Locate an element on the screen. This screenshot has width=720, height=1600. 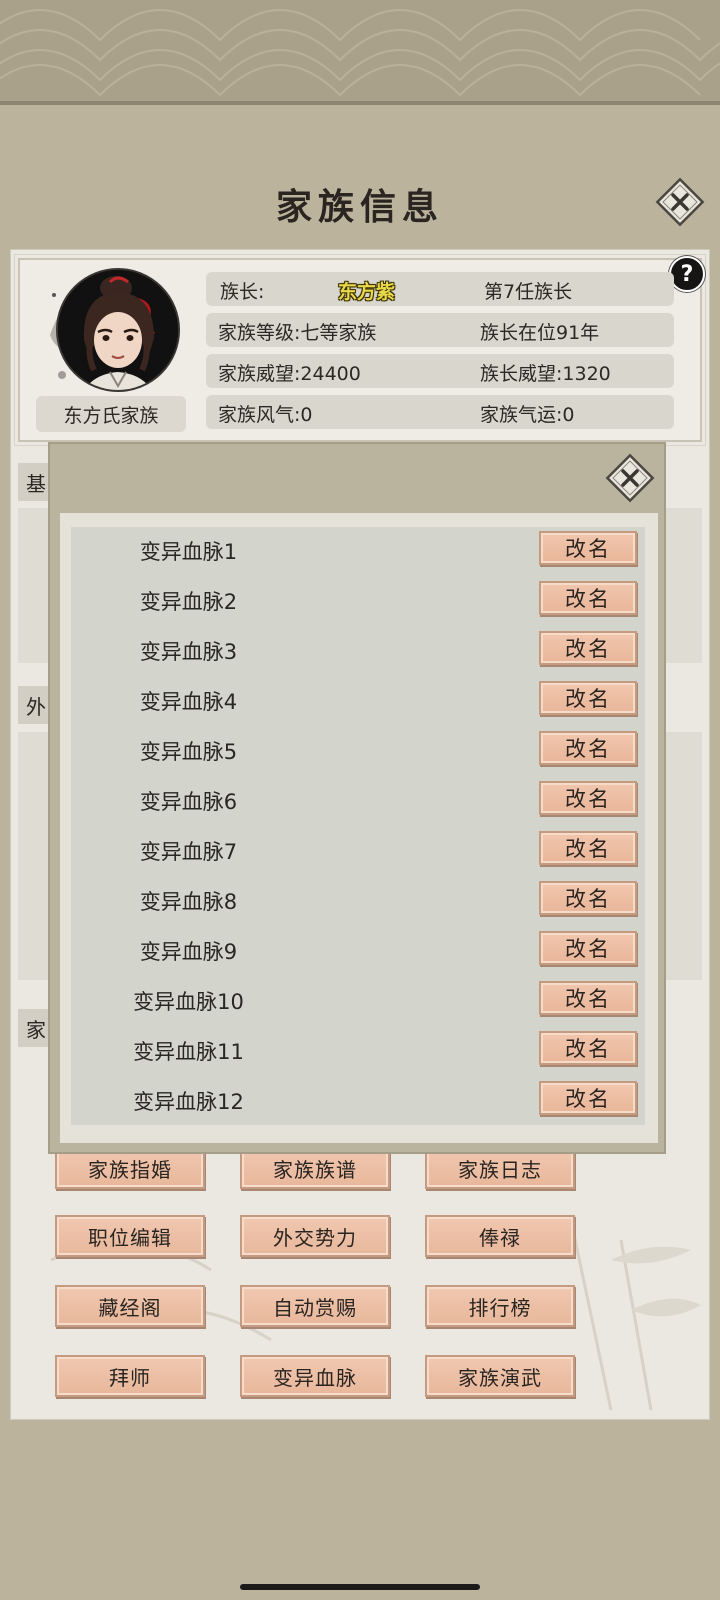
leaderboard-button: 排行榜 is located at coordinates (500, 1306).